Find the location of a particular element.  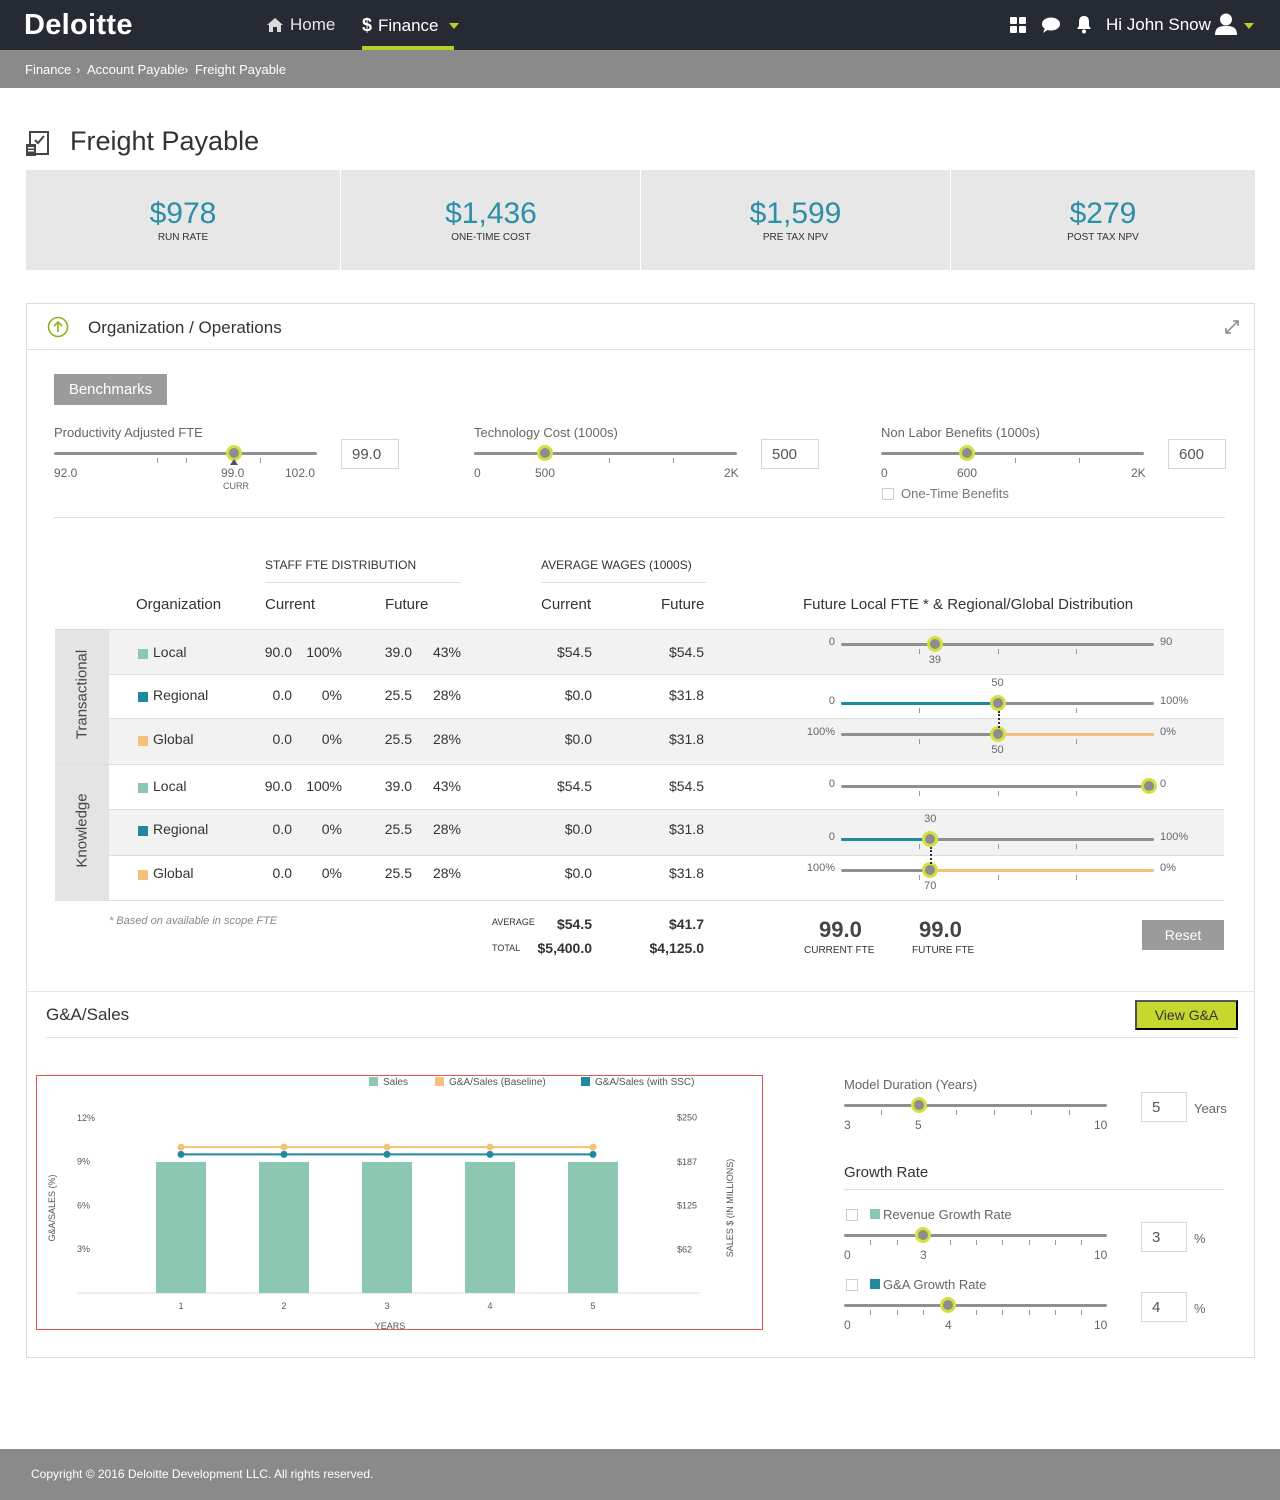

view-ga-button: View G&A is located at coordinates (1186, 1015).